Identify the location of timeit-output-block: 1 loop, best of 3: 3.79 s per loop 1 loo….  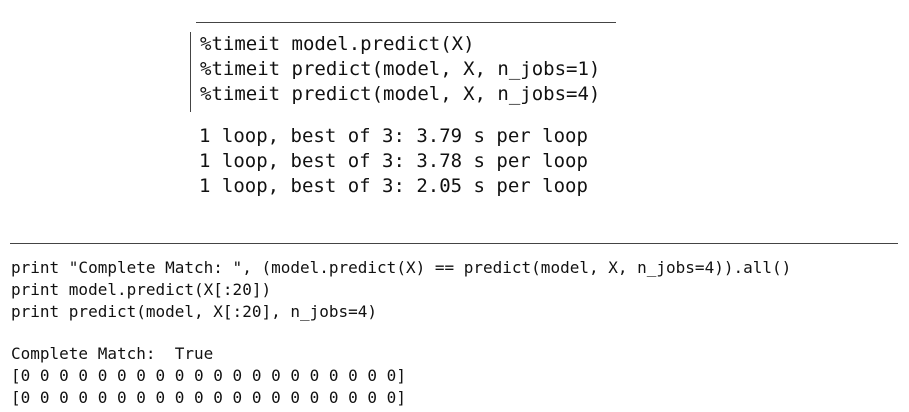
(393, 161).